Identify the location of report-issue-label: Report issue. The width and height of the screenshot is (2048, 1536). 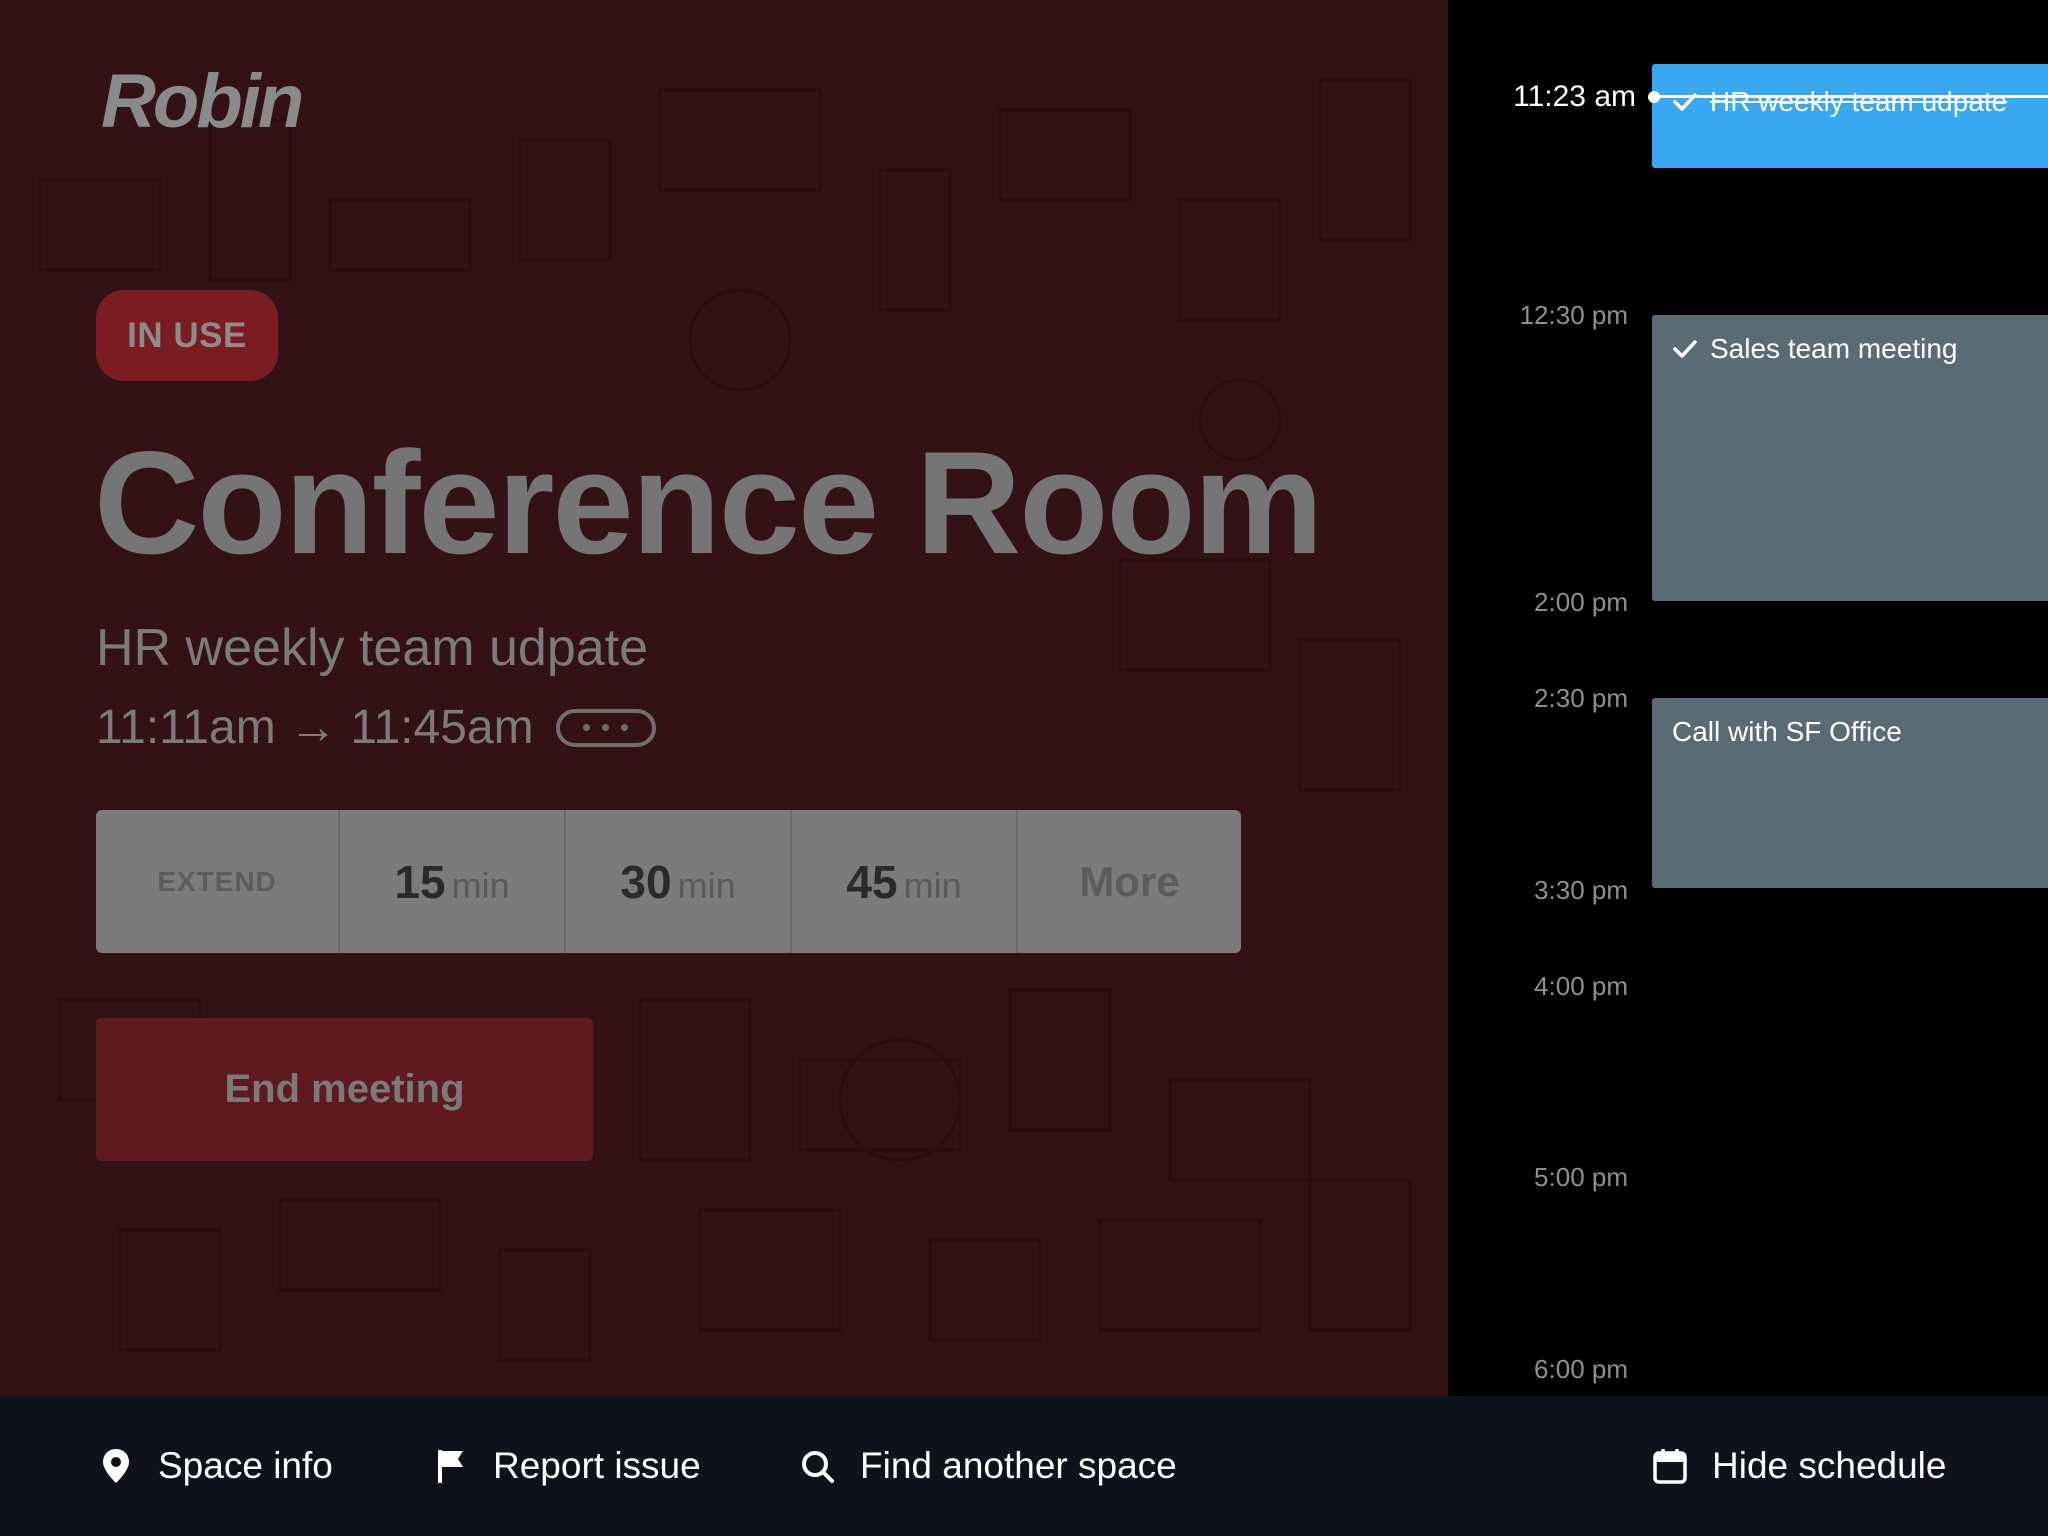
(597, 1465).